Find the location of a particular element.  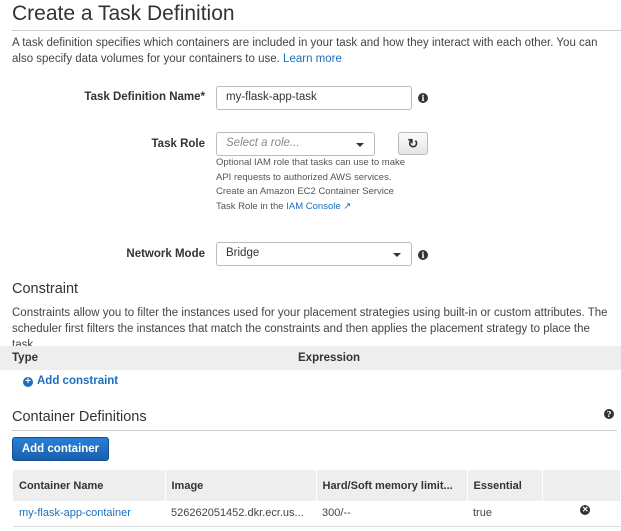

constraint-table-header: Type Expression is located at coordinates (310, 358).